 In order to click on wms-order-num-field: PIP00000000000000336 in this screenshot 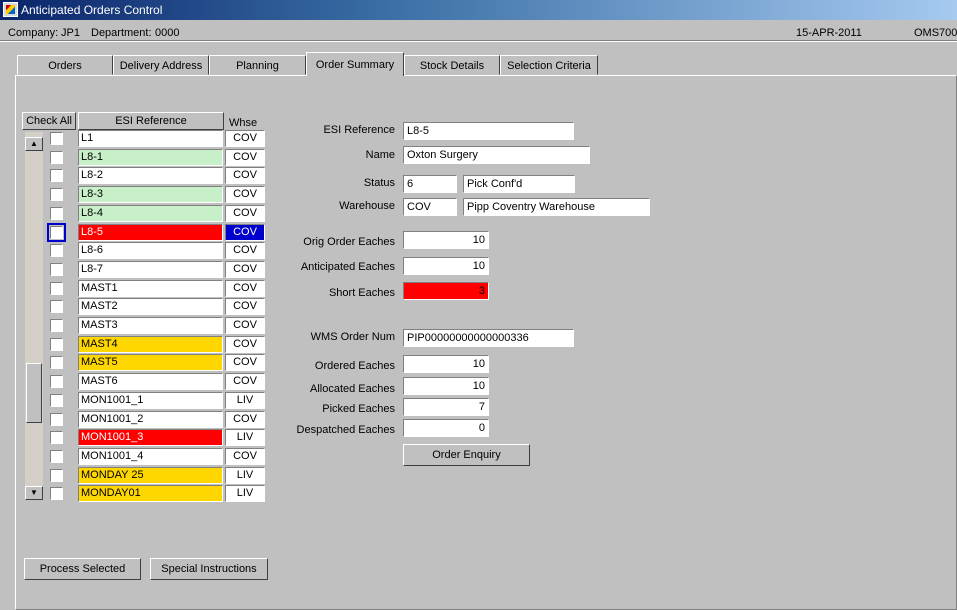, I will do `click(488, 338)`.